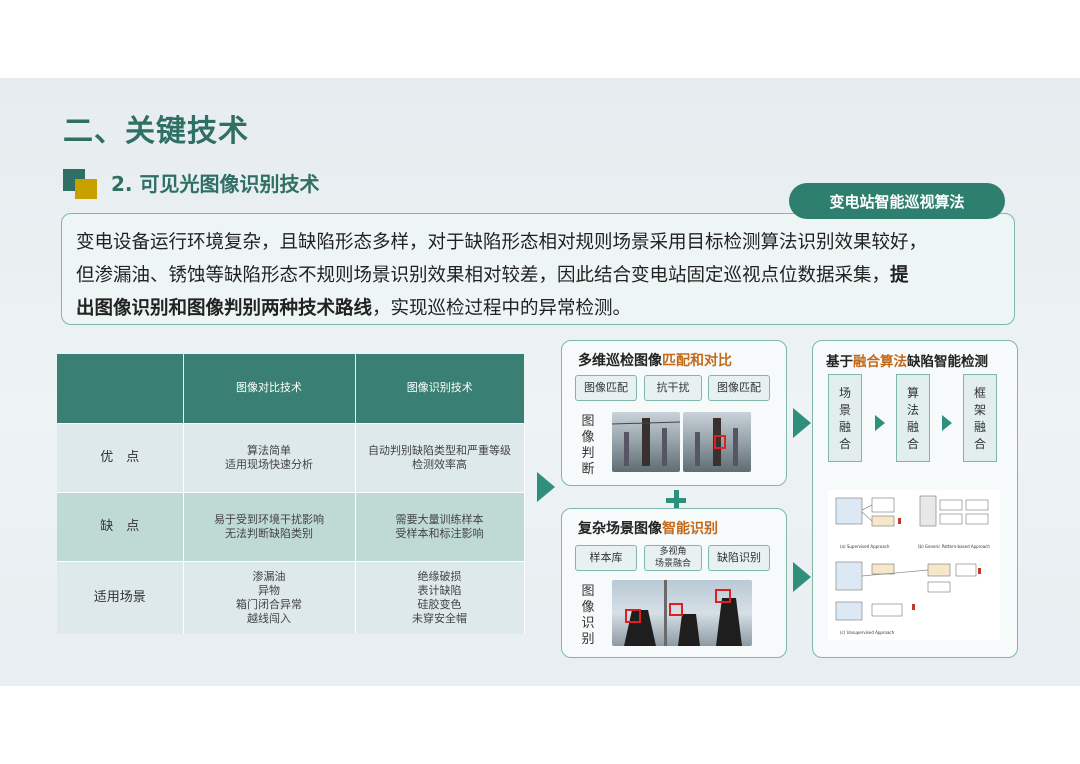  What do you see at coordinates (620, 361) in the screenshot?
I see `title-part: 多维巡检图像` at bounding box center [620, 361].